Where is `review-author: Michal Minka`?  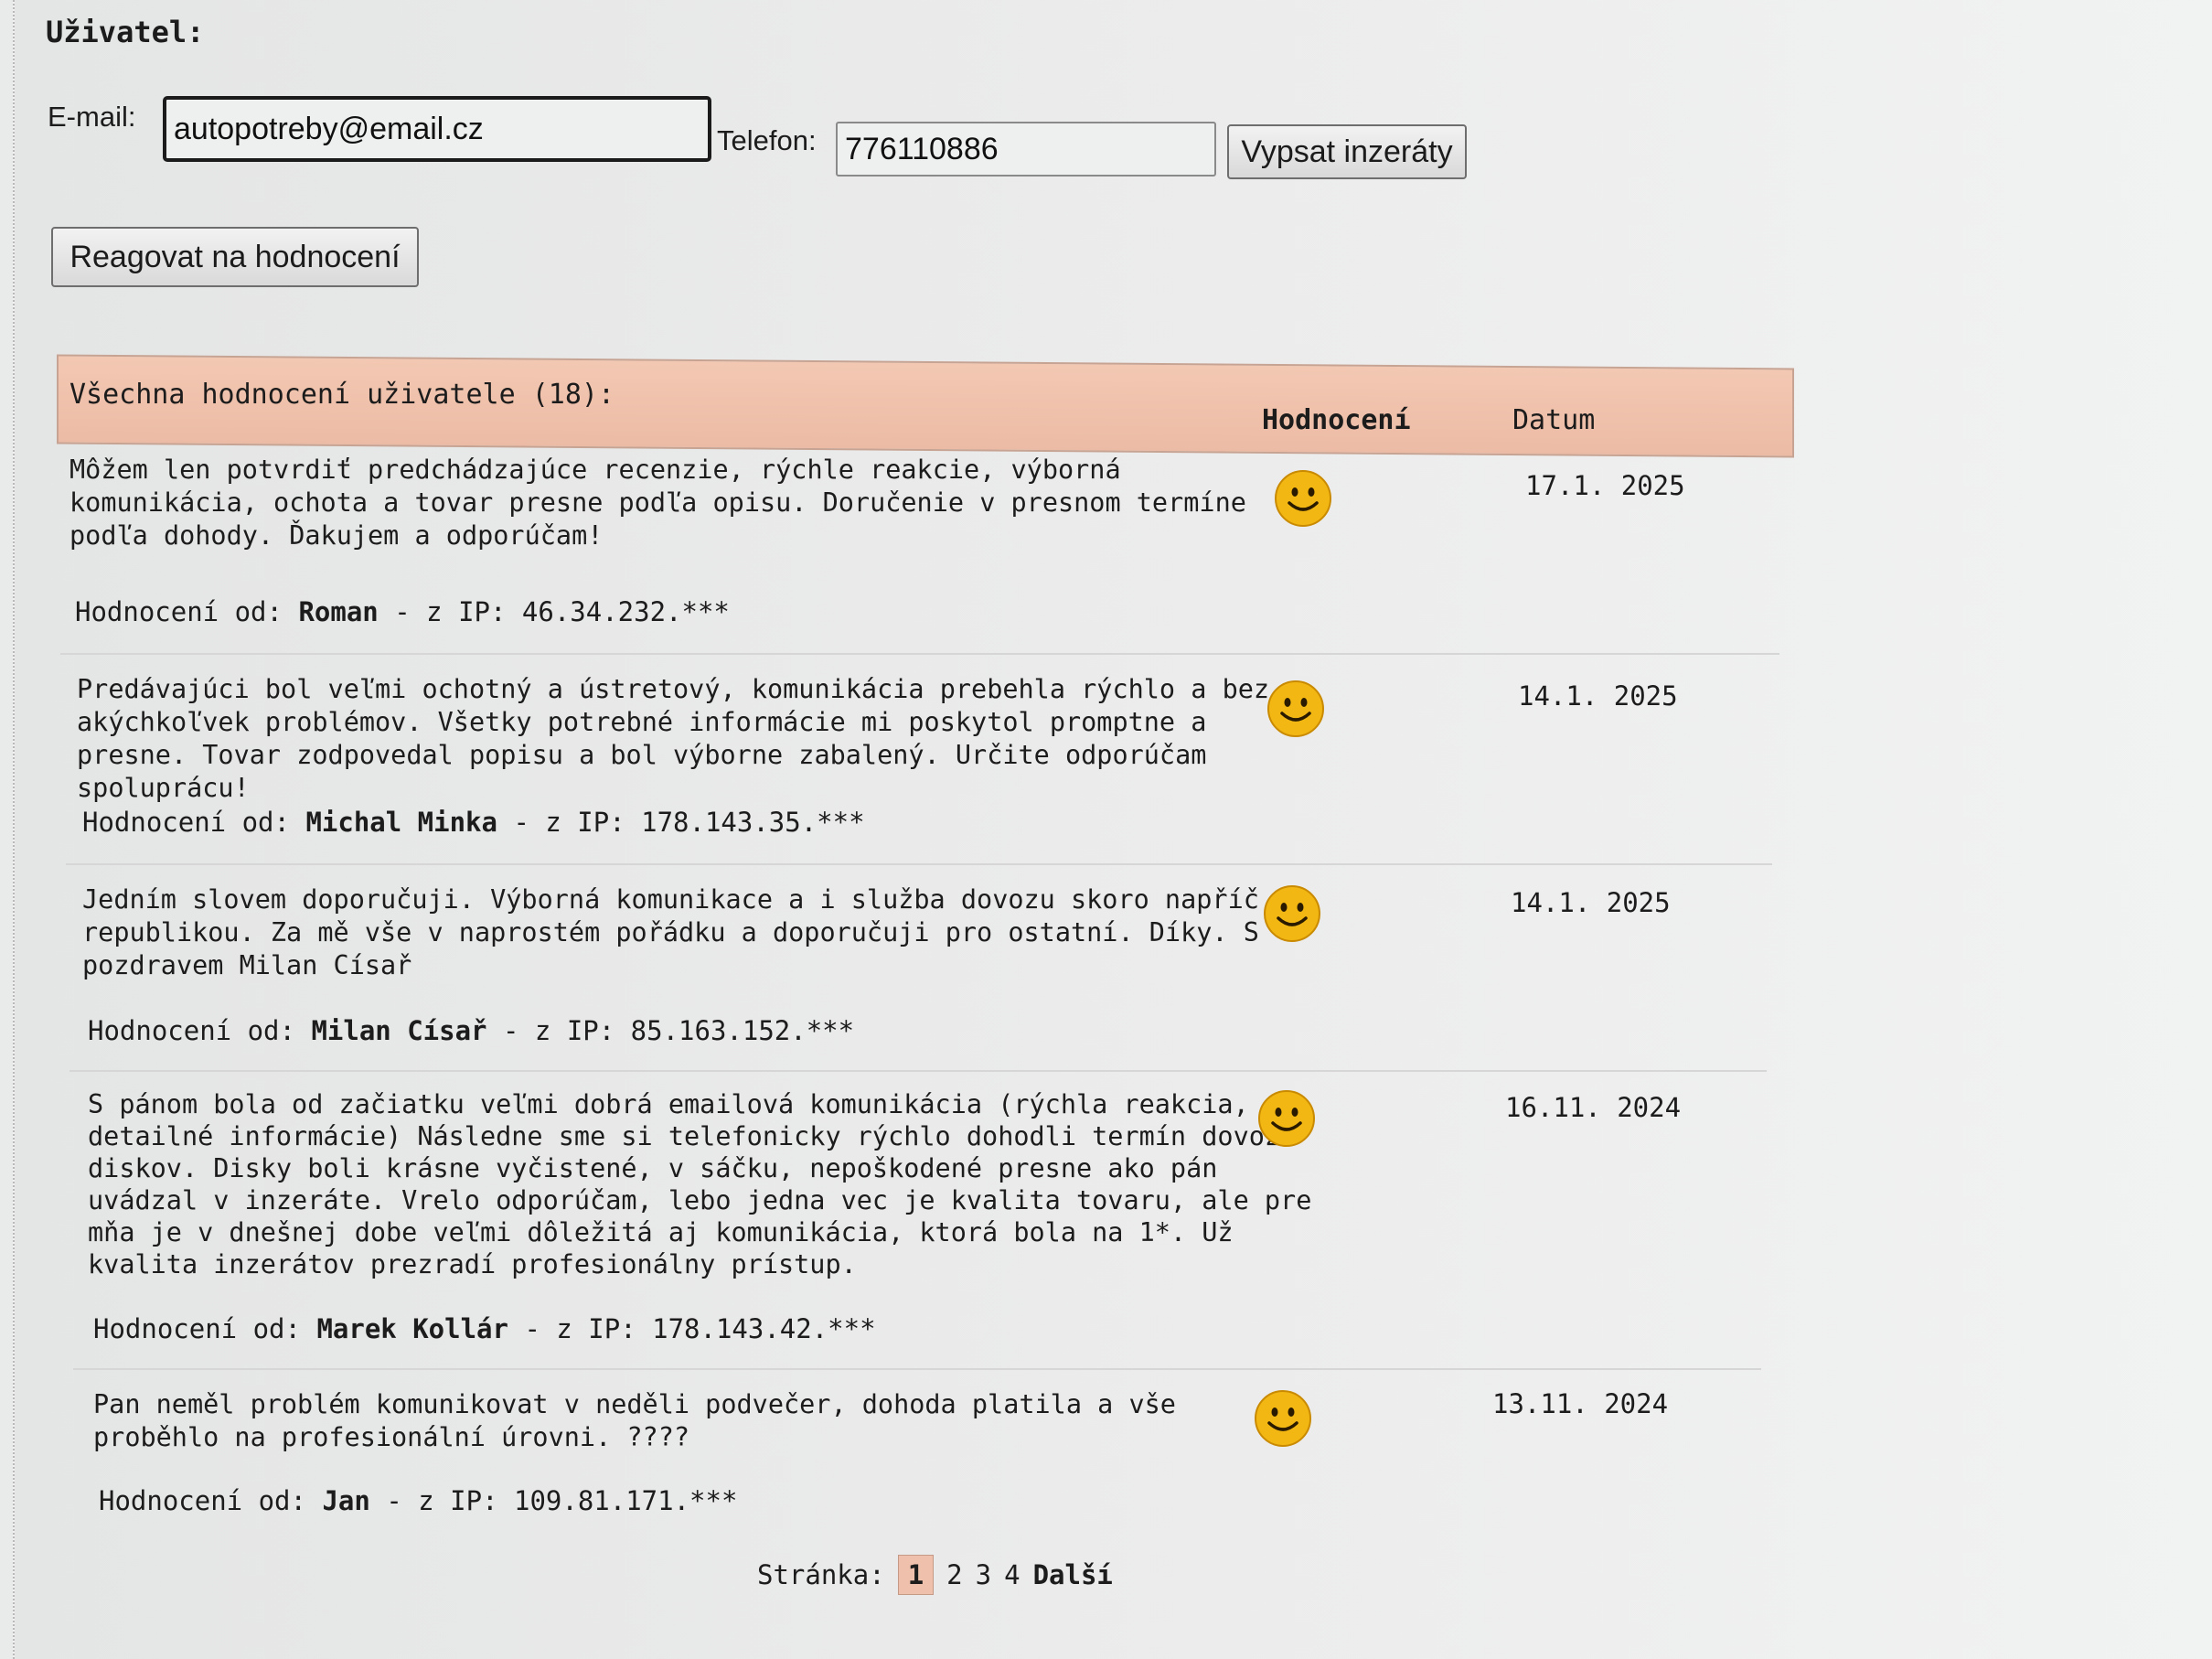 review-author: Michal Minka is located at coordinates (401, 822).